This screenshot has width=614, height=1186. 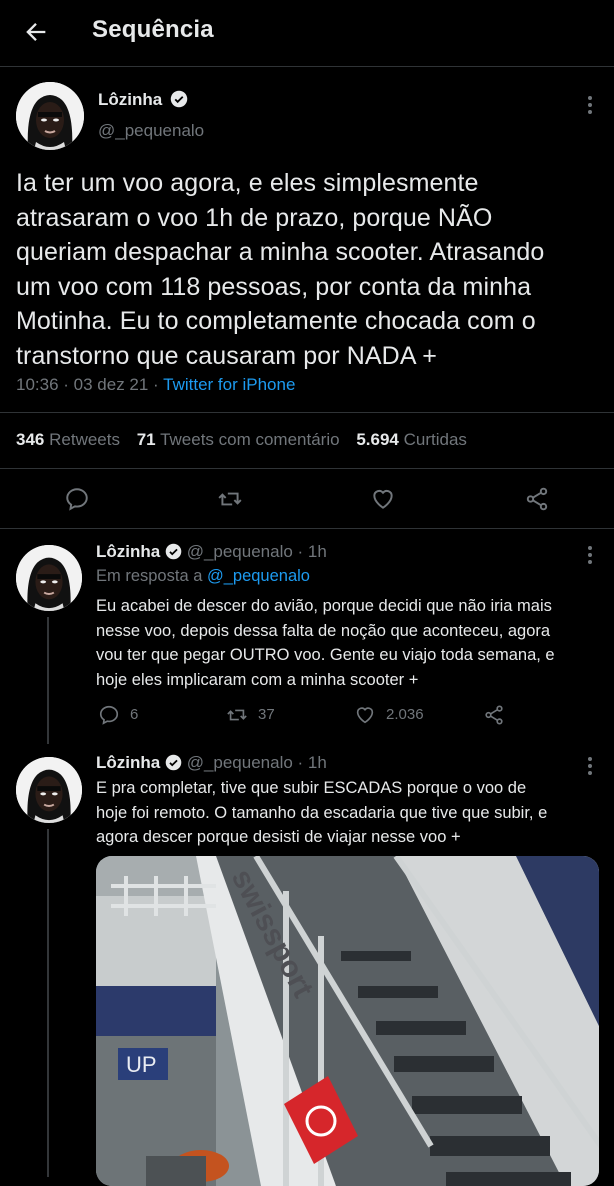 I want to click on like-count: 2.036, so click(x=405, y=714).